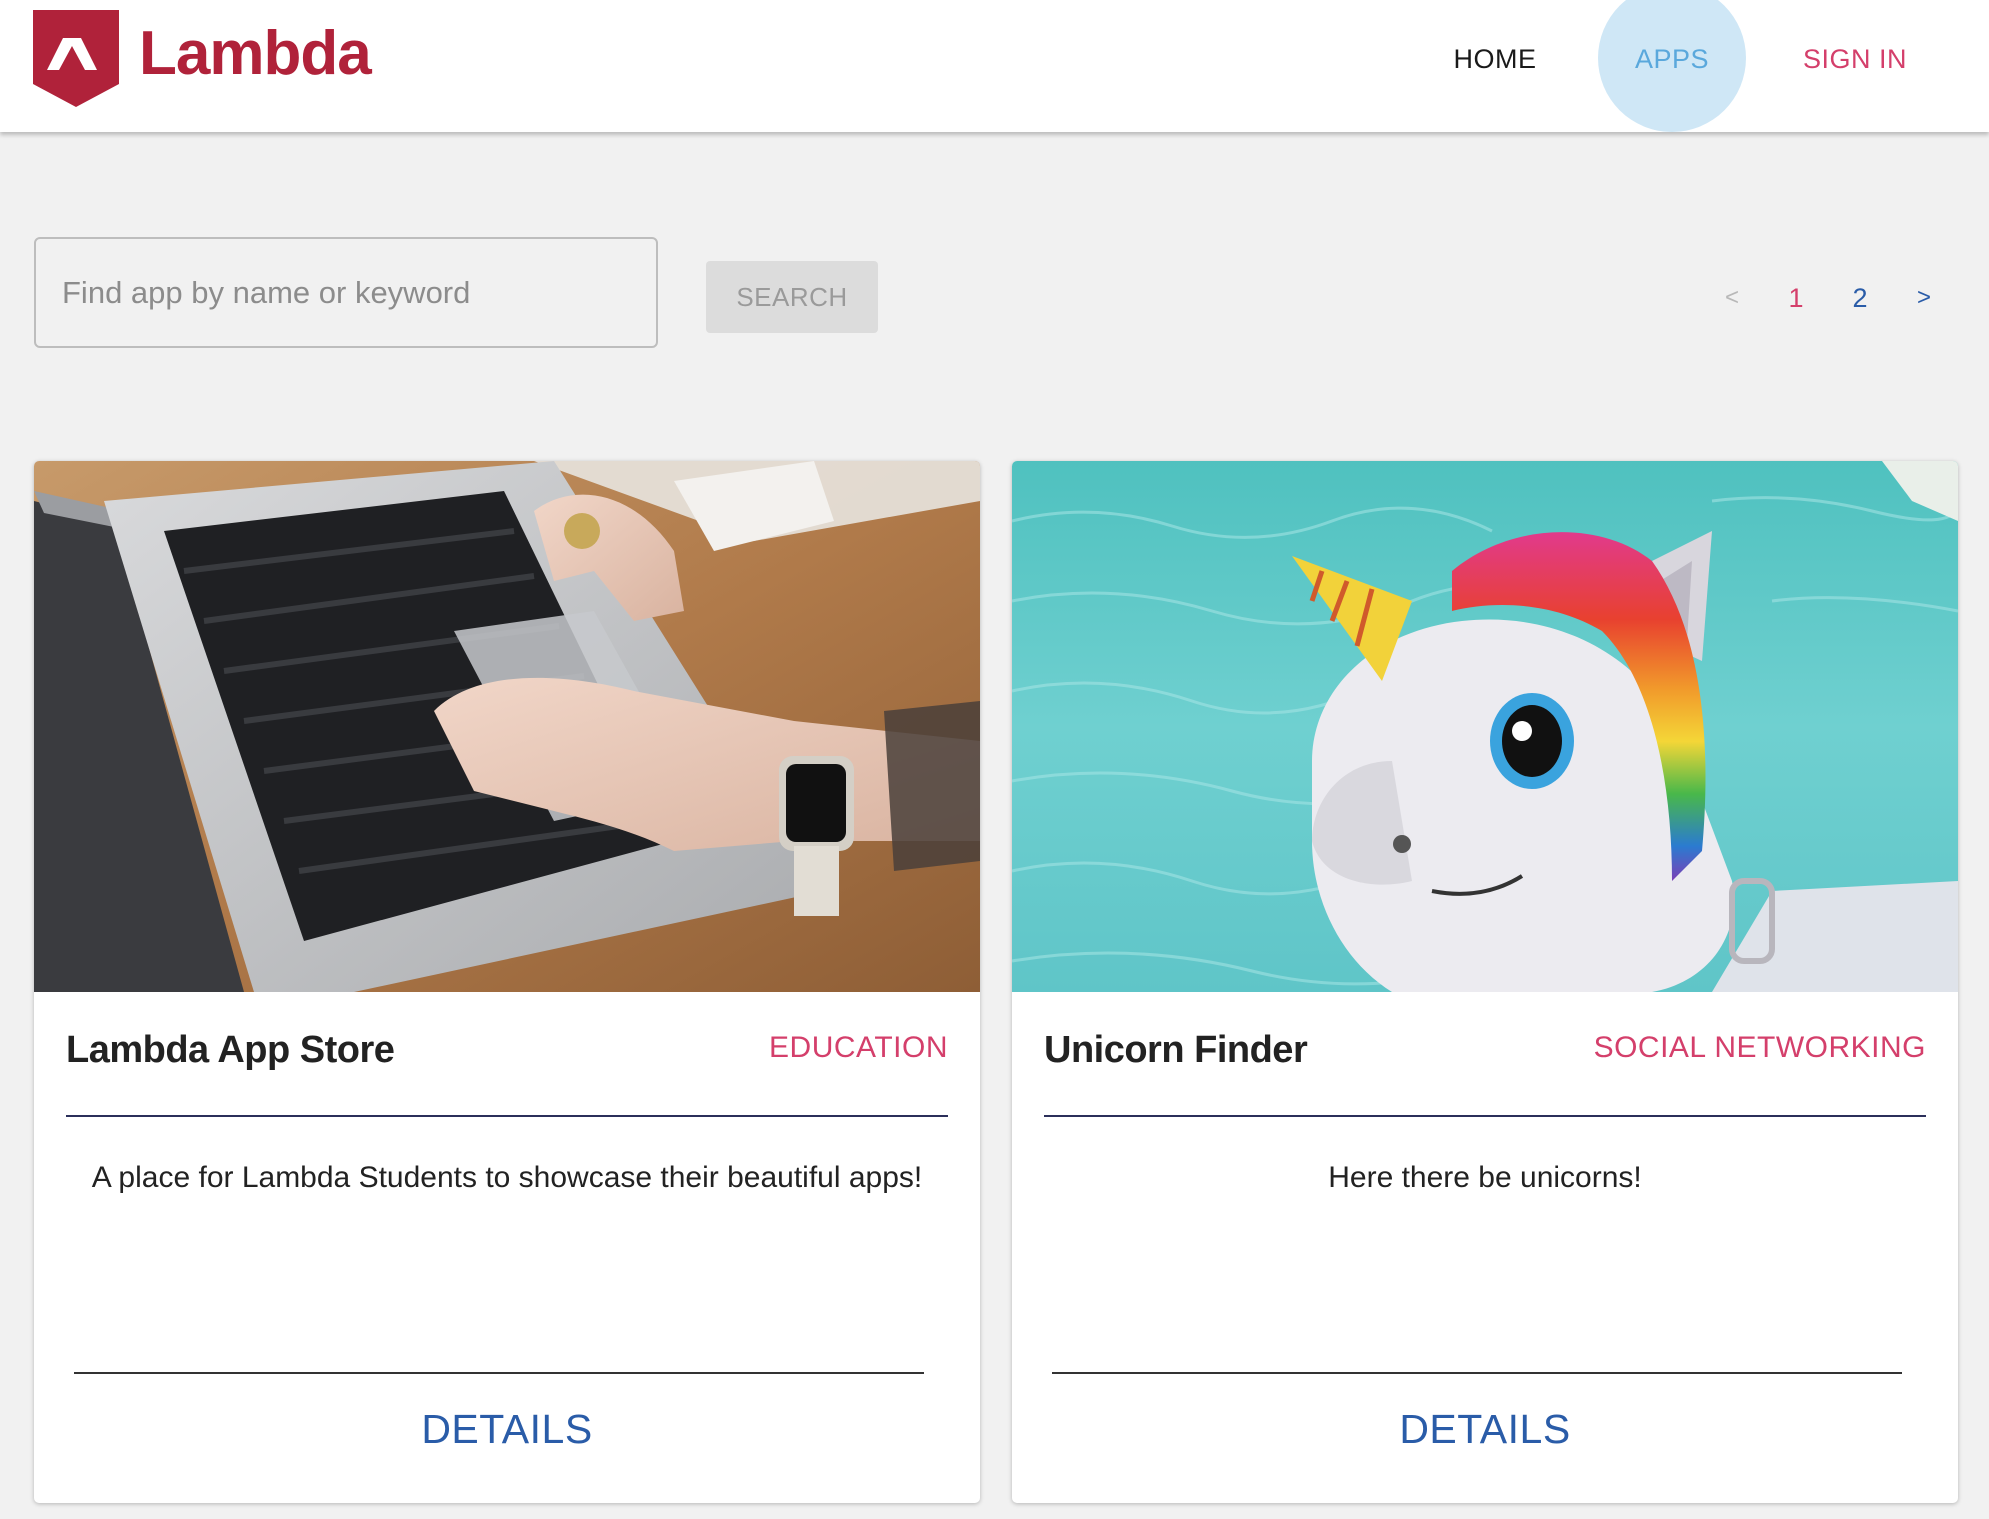 The height and width of the screenshot is (1519, 1989). What do you see at coordinates (858, 1048) in the screenshot?
I see `app-category: EDUCATION` at bounding box center [858, 1048].